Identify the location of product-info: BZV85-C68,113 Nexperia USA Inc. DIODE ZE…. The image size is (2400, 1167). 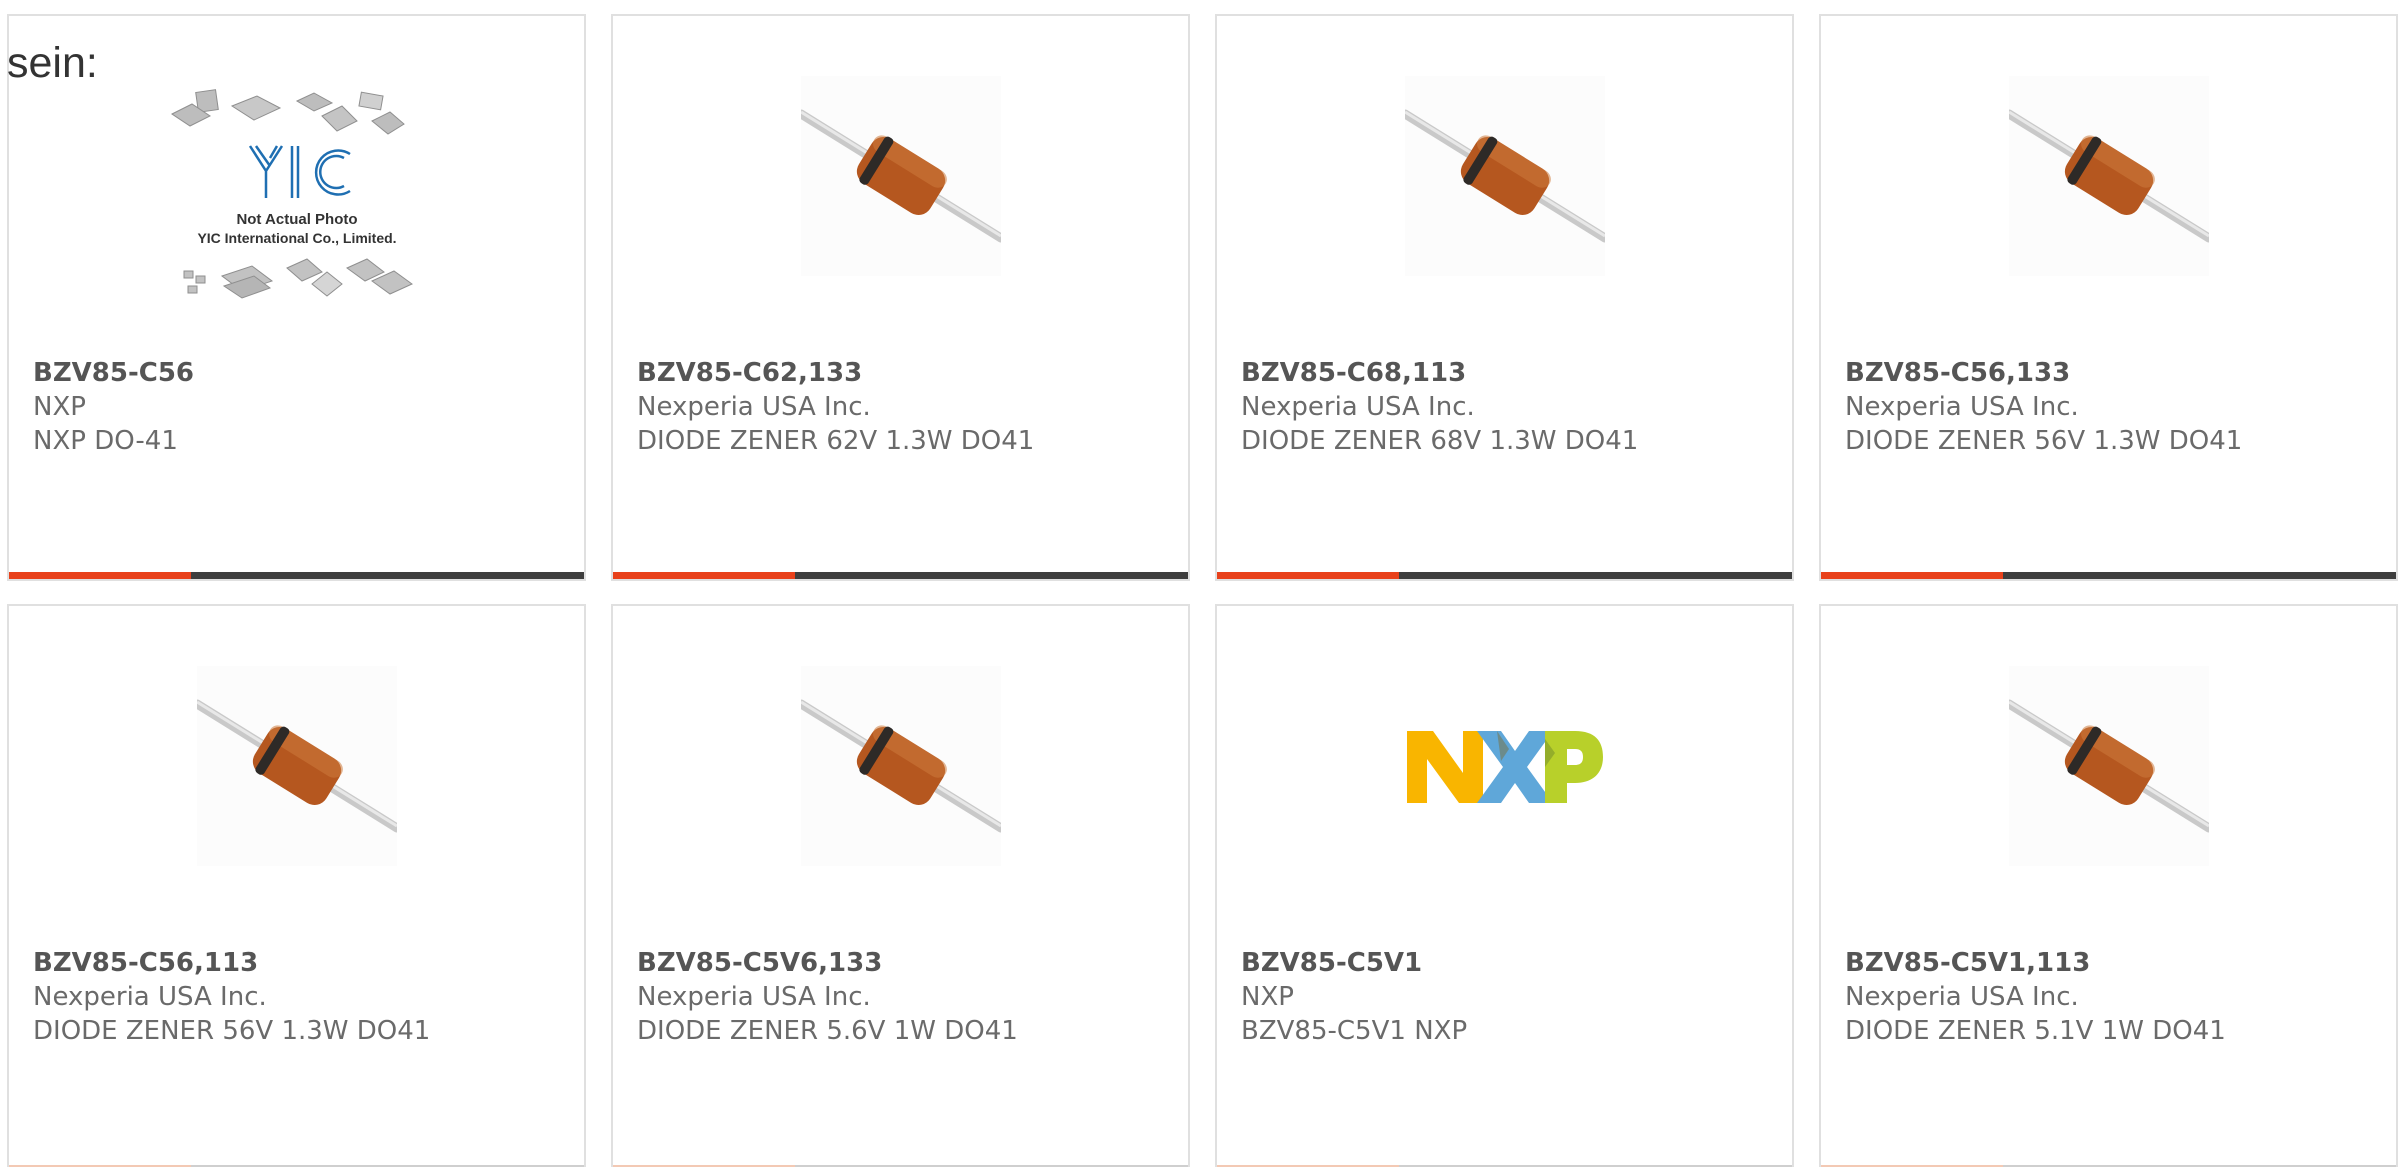
(1511, 407).